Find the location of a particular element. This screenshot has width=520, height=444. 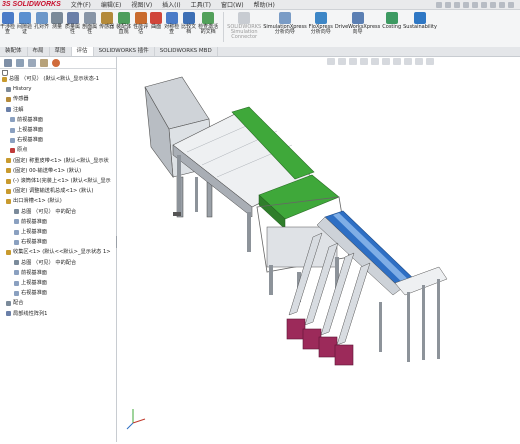

ribbon-button-1: 间隙验 证 is located at coordinates (24, 23).